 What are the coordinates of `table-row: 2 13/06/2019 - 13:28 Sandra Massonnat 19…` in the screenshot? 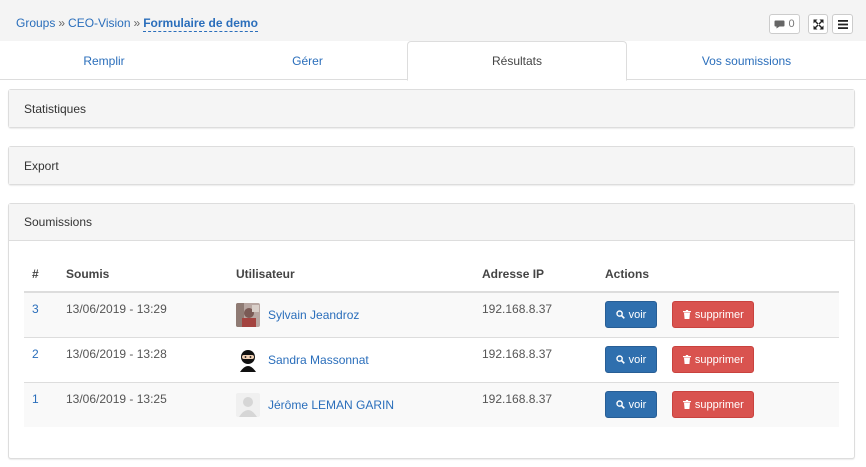 It's located at (431, 359).